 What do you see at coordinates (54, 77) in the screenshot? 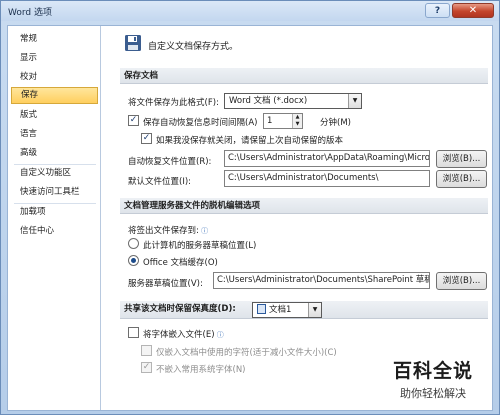
I see `nav-item-proofing: 校对` at bounding box center [54, 77].